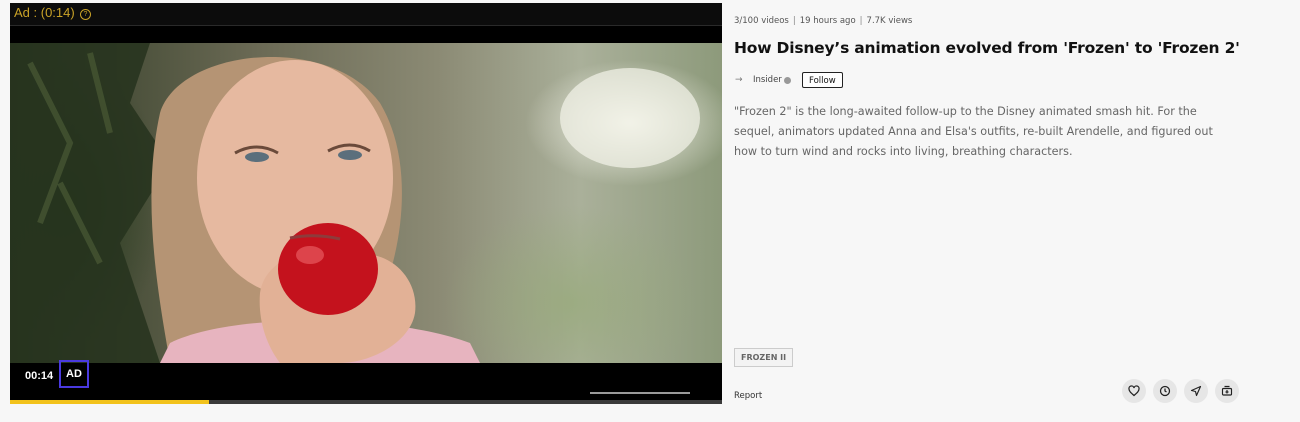 Image resolution: width=1300 pixels, height=422 pixels. I want to click on help-icon: ?, so click(85, 14).